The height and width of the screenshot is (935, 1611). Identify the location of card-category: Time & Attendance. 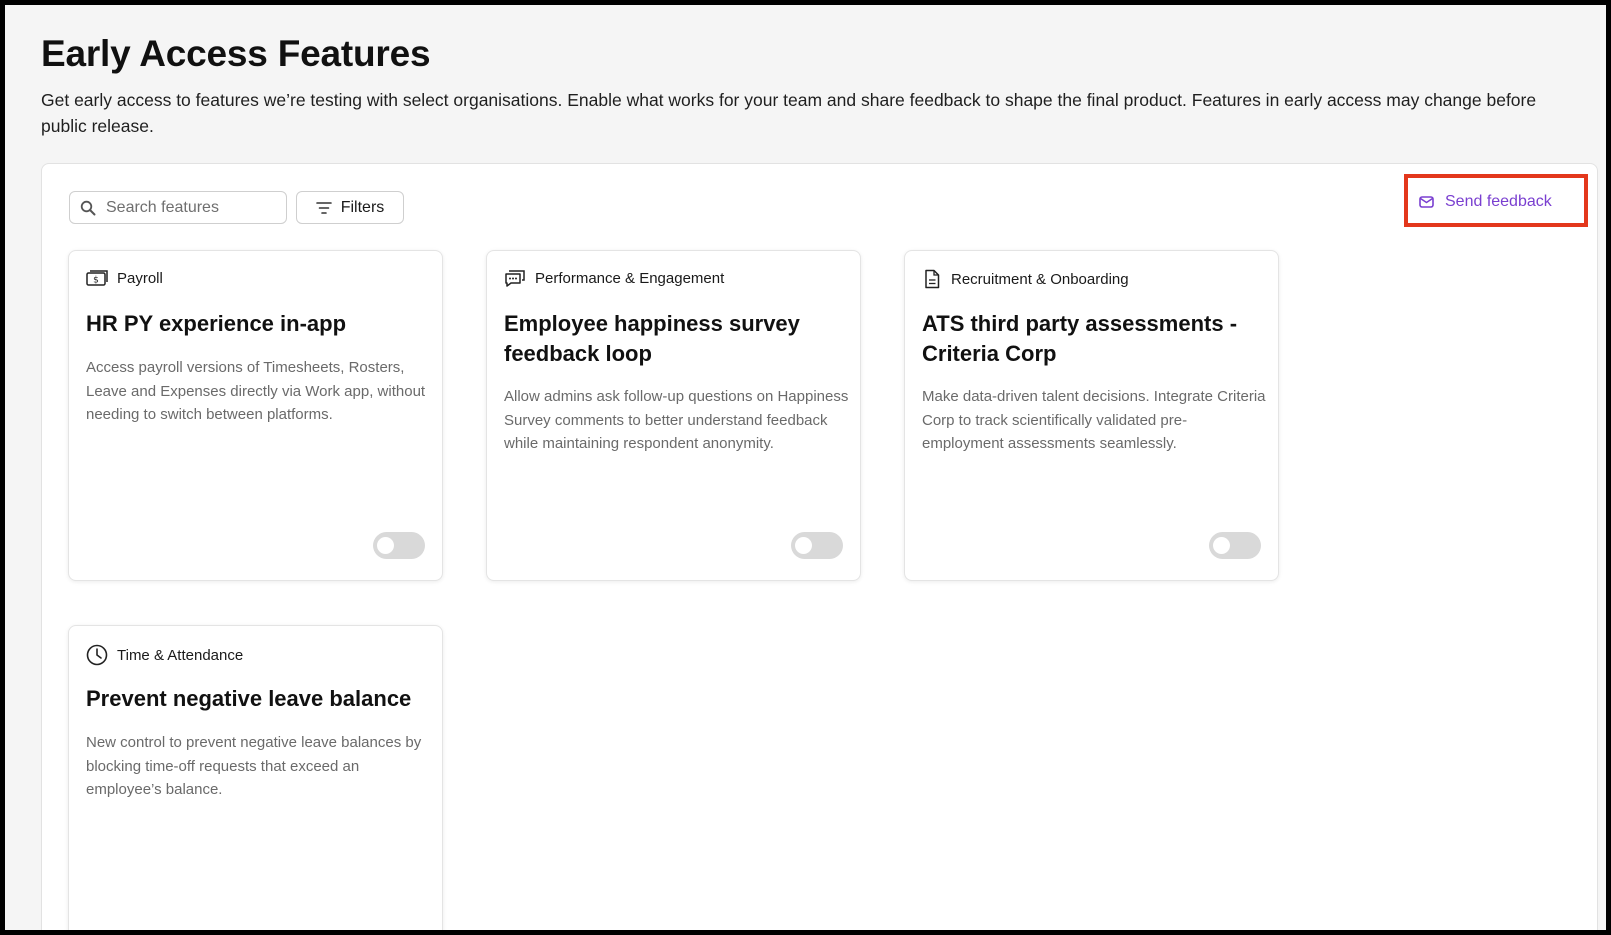
(164, 655).